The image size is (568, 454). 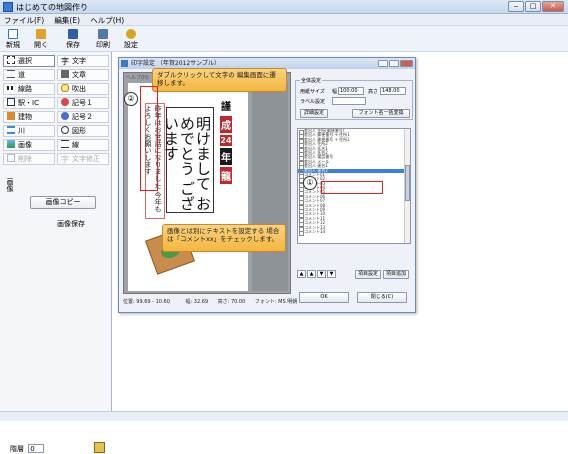 What do you see at coordinates (13, 34) in the screenshot?
I see `new-file-icon` at bounding box center [13, 34].